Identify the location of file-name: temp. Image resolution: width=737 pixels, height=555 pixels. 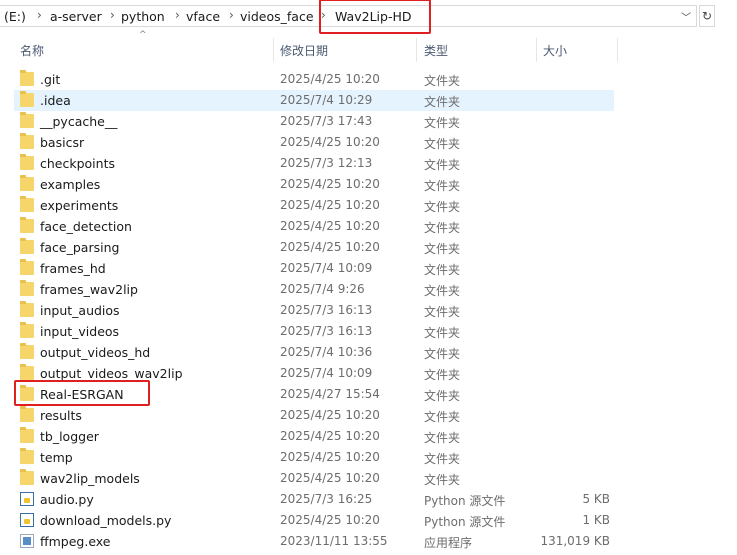
(56, 457).